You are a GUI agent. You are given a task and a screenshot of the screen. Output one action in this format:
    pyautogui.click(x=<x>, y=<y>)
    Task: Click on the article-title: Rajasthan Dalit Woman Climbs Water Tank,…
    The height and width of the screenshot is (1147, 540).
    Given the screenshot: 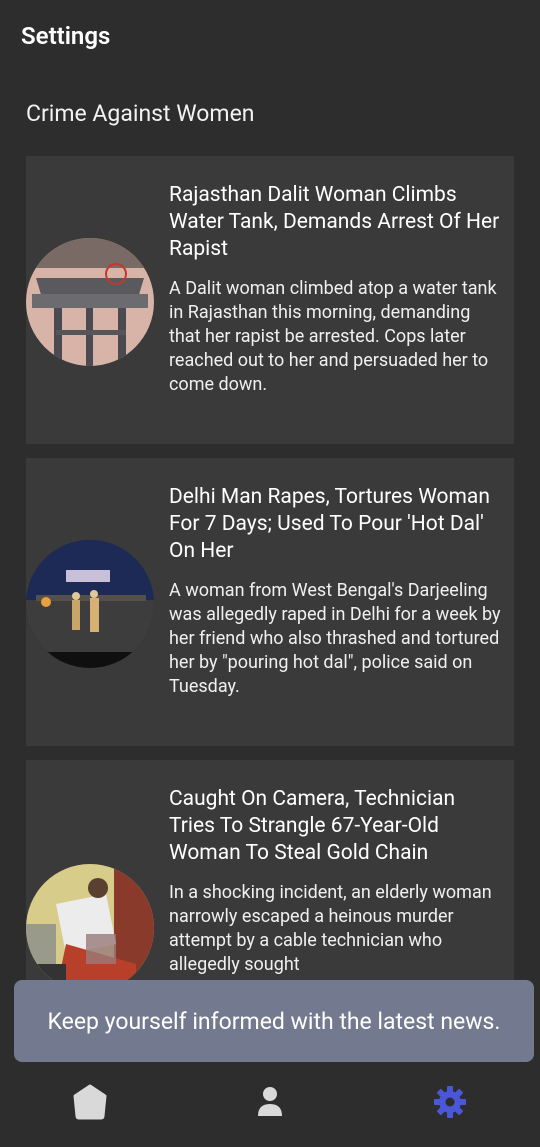 What is the action you would take?
    pyautogui.click(x=336, y=222)
    